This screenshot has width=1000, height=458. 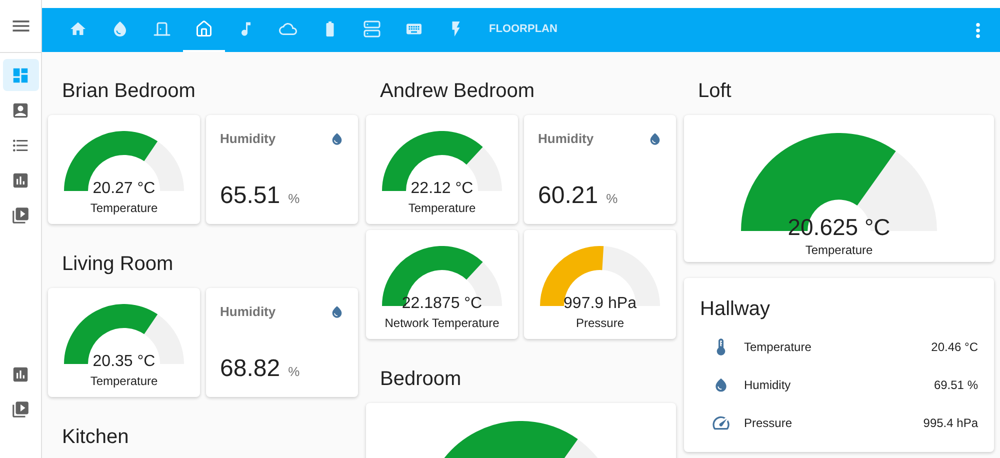 I want to click on card-title: Hallway, so click(x=736, y=309).